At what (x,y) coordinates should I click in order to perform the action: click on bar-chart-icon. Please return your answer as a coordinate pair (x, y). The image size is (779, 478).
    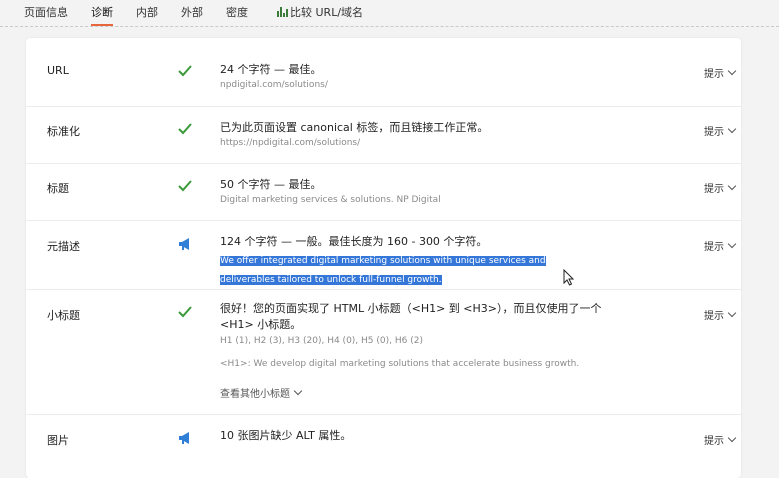
    Looking at the image, I should click on (282, 12).